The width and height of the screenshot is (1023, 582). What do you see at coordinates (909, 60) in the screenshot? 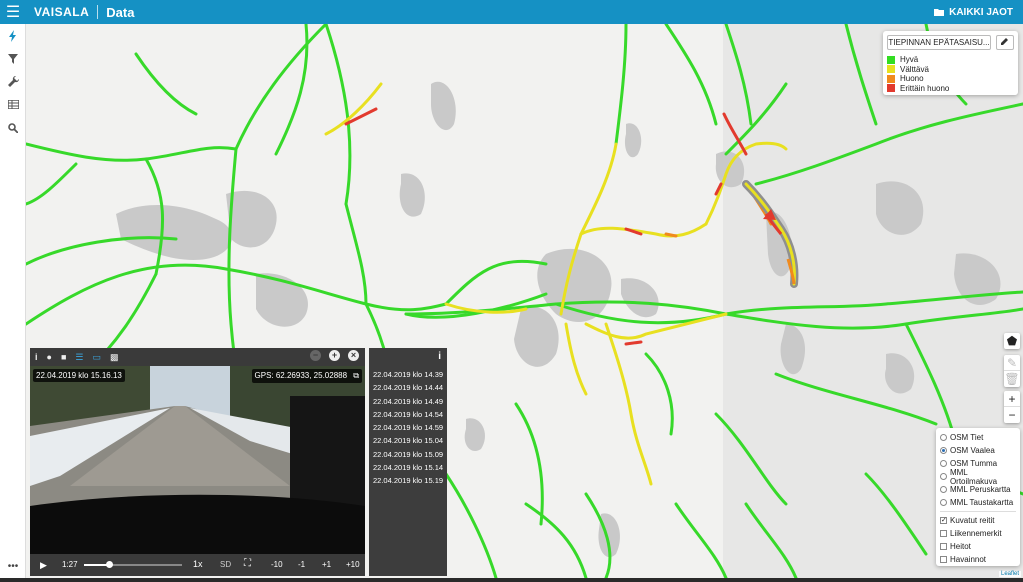
I see `legend-label: Hyvä` at bounding box center [909, 60].